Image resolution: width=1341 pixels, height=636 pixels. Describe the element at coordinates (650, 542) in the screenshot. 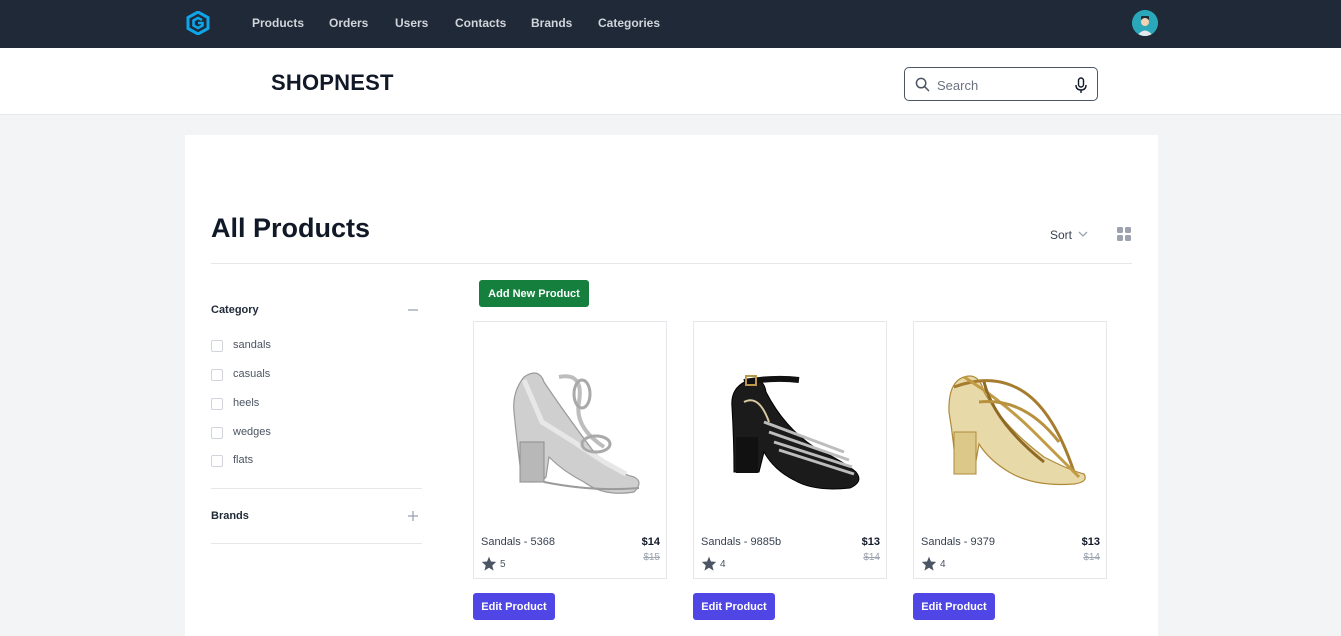

I see `product-price: $14` at that location.